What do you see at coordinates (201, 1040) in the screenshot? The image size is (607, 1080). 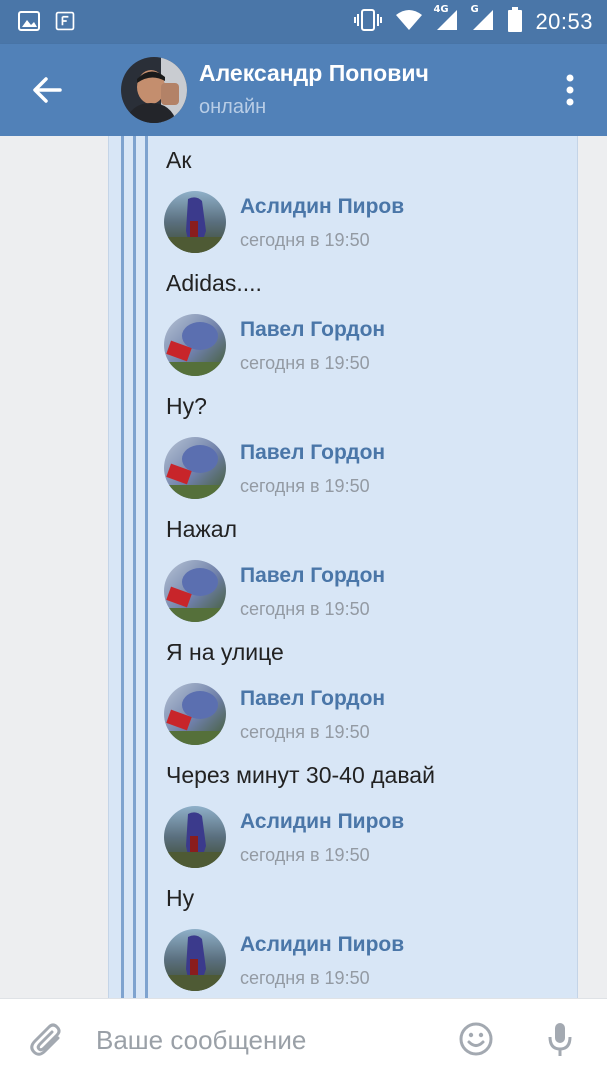 I see `message-input: Ваше сообщение` at bounding box center [201, 1040].